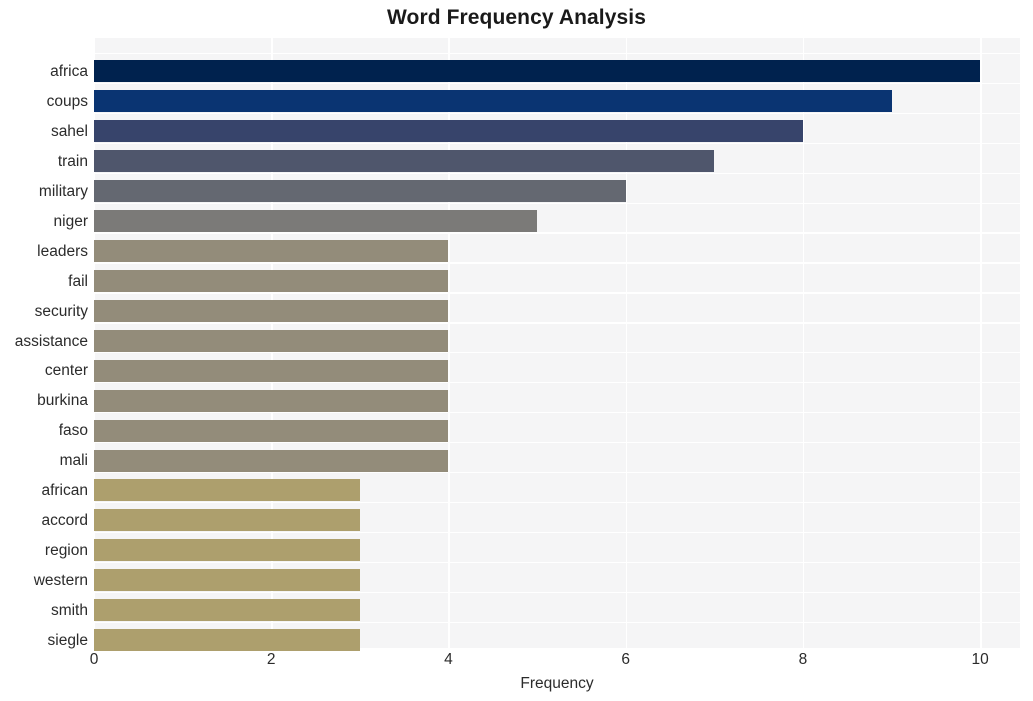  What do you see at coordinates (69, 71) in the screenshot?
I see `y-tick-label-africa: africa` at bounding box center [69, 71].